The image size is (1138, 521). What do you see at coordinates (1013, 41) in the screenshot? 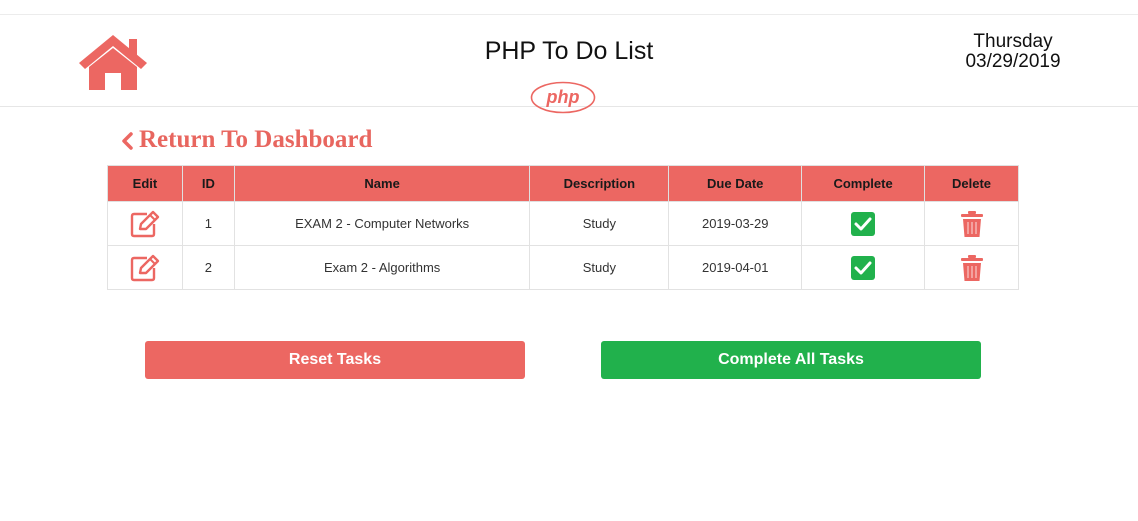
I see `day-label: Thursday` at bounding box center [1013, 41].